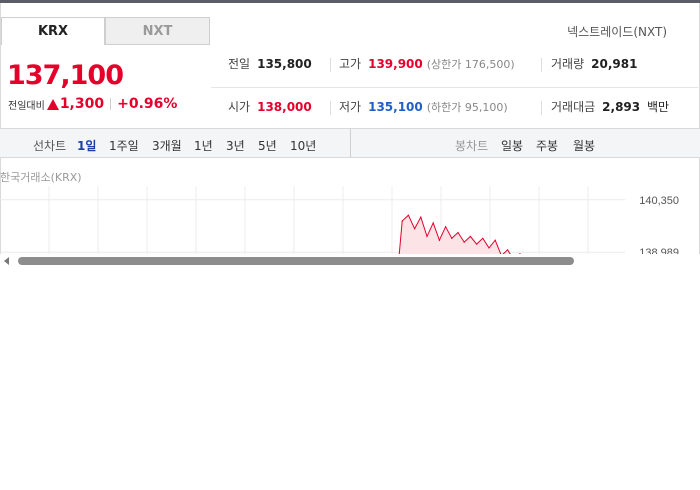 The height and width of the screenshot is (490, 700). Describe the element at coordinates (659, 201) in the screenshot. I see `y-tick-label: 140,350` at that location.